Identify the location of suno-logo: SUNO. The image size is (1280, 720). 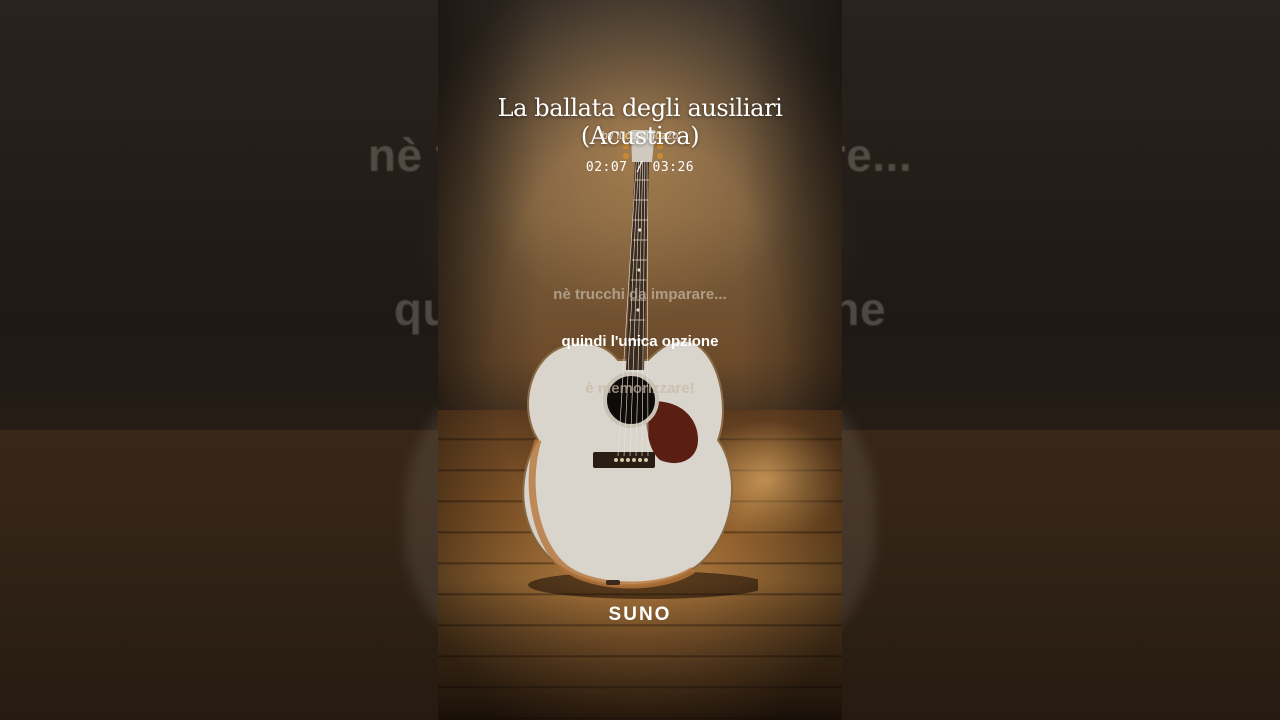
(640, 614).